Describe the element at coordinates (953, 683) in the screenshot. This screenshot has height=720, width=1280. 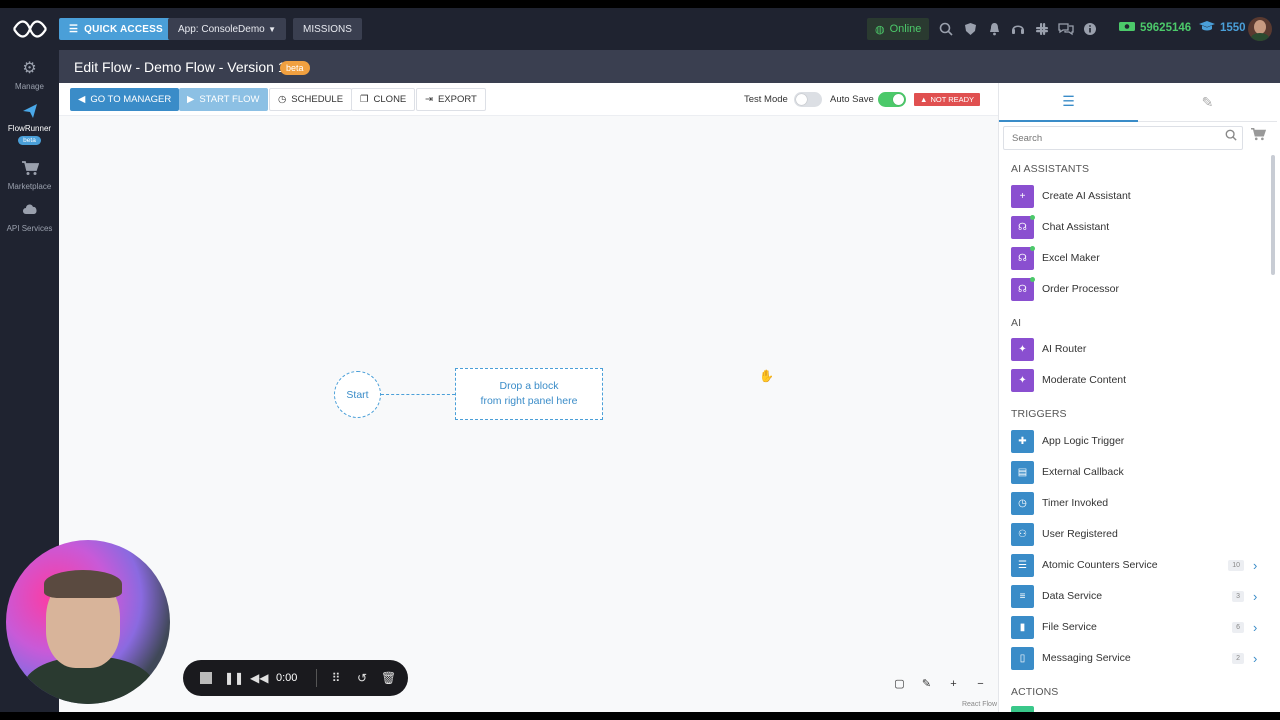
I see `zoom-in-icon: +` at that location.